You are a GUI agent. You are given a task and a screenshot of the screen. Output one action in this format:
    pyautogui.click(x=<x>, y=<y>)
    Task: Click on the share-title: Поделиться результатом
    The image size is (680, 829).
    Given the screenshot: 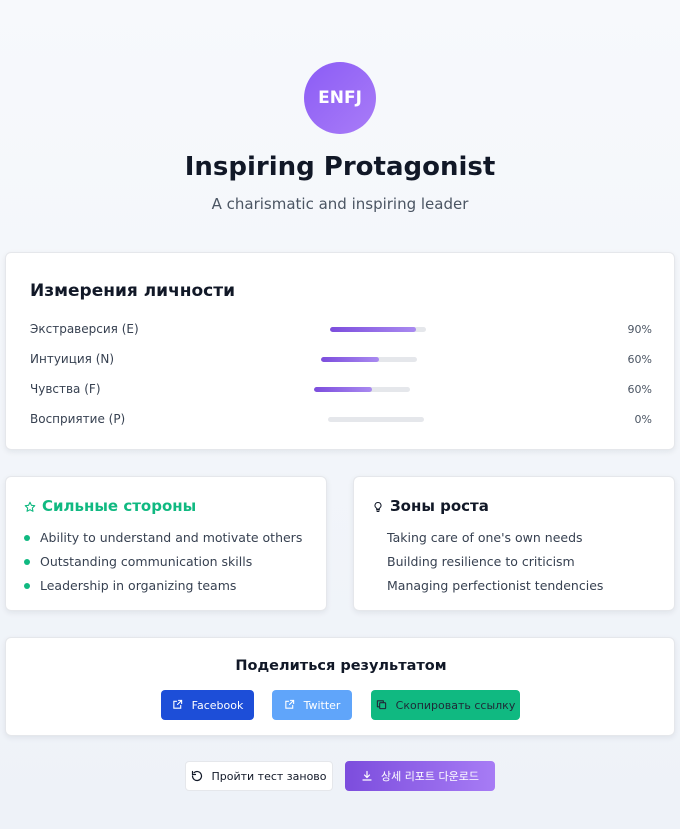 What is the action you would take?
    pyautogui.click(x=341, y=666)
    